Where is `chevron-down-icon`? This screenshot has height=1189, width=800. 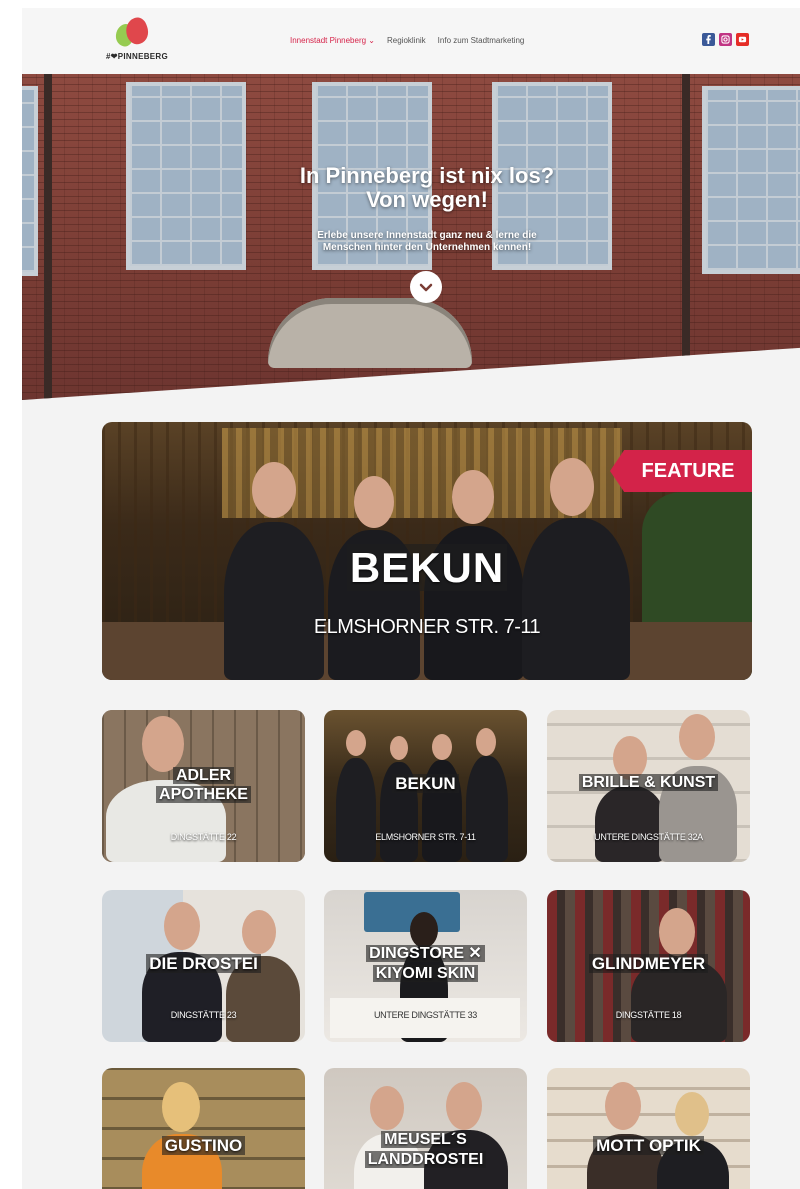 chevron-down-icon is located at coordinates (426, 287).